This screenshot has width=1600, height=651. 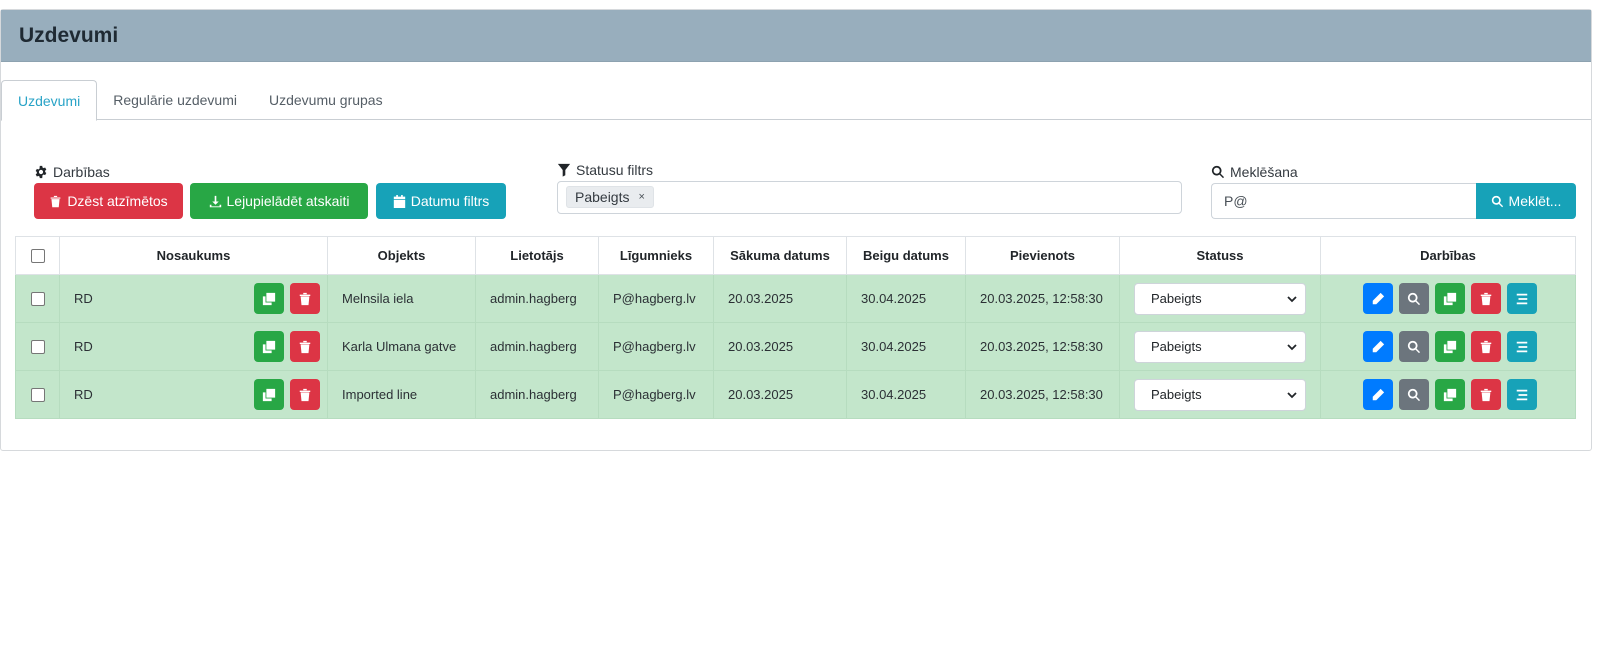 I want to click on date-filter-button: Datumu filtrs, so click(x=441, y=201).